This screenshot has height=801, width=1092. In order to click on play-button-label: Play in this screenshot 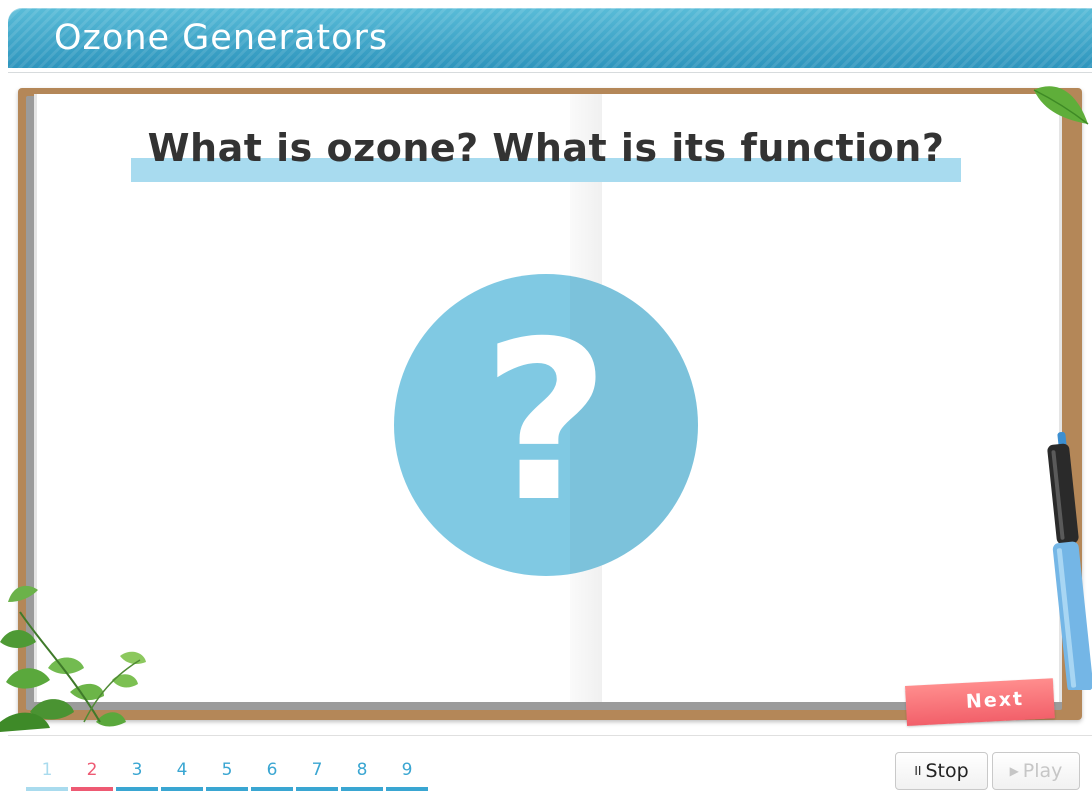, I will do `click(1042, 771)`.